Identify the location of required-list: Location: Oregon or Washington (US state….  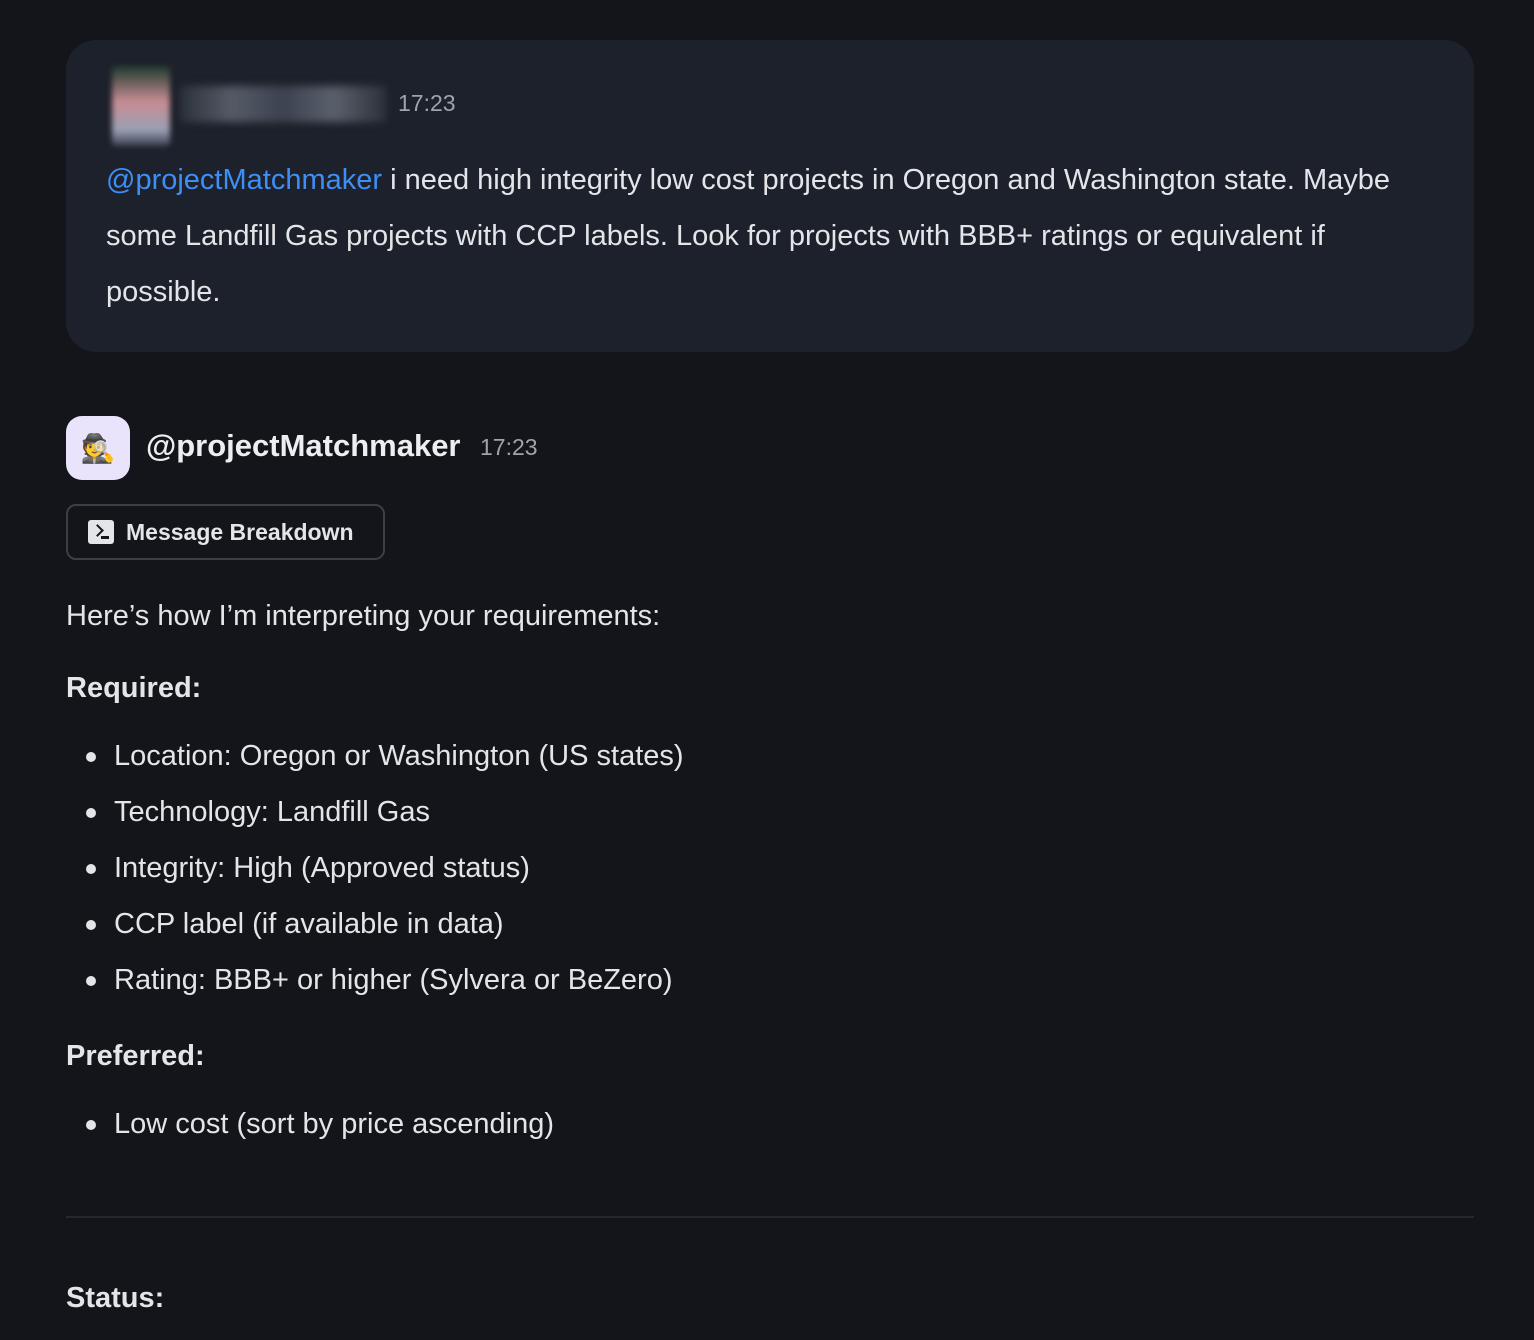
(385, 868).